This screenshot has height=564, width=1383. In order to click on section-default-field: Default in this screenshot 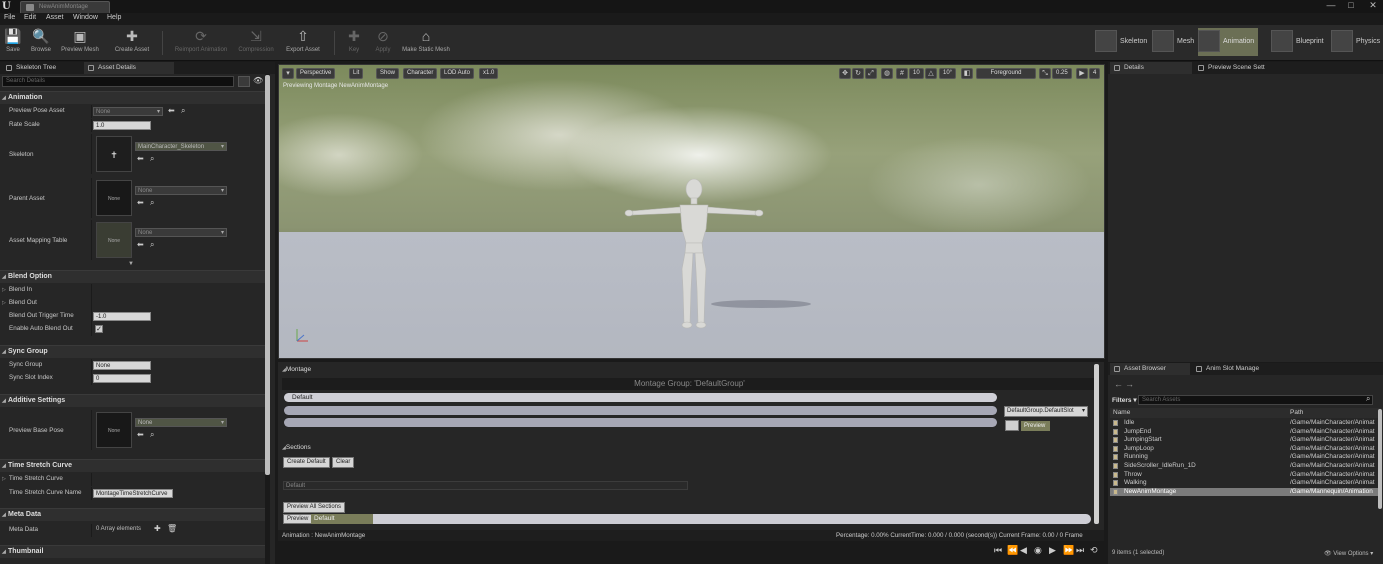, I will do `click(485, 485)`.